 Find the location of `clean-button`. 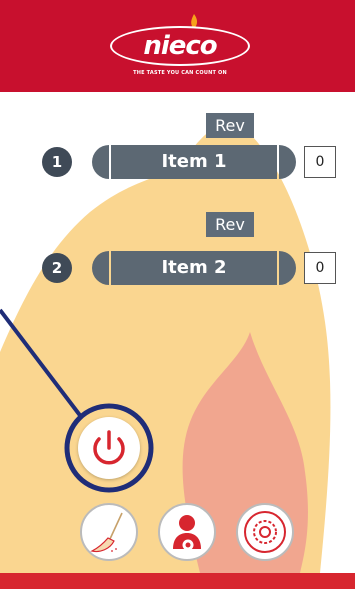

clean-button is located at coordinates (109, 532).